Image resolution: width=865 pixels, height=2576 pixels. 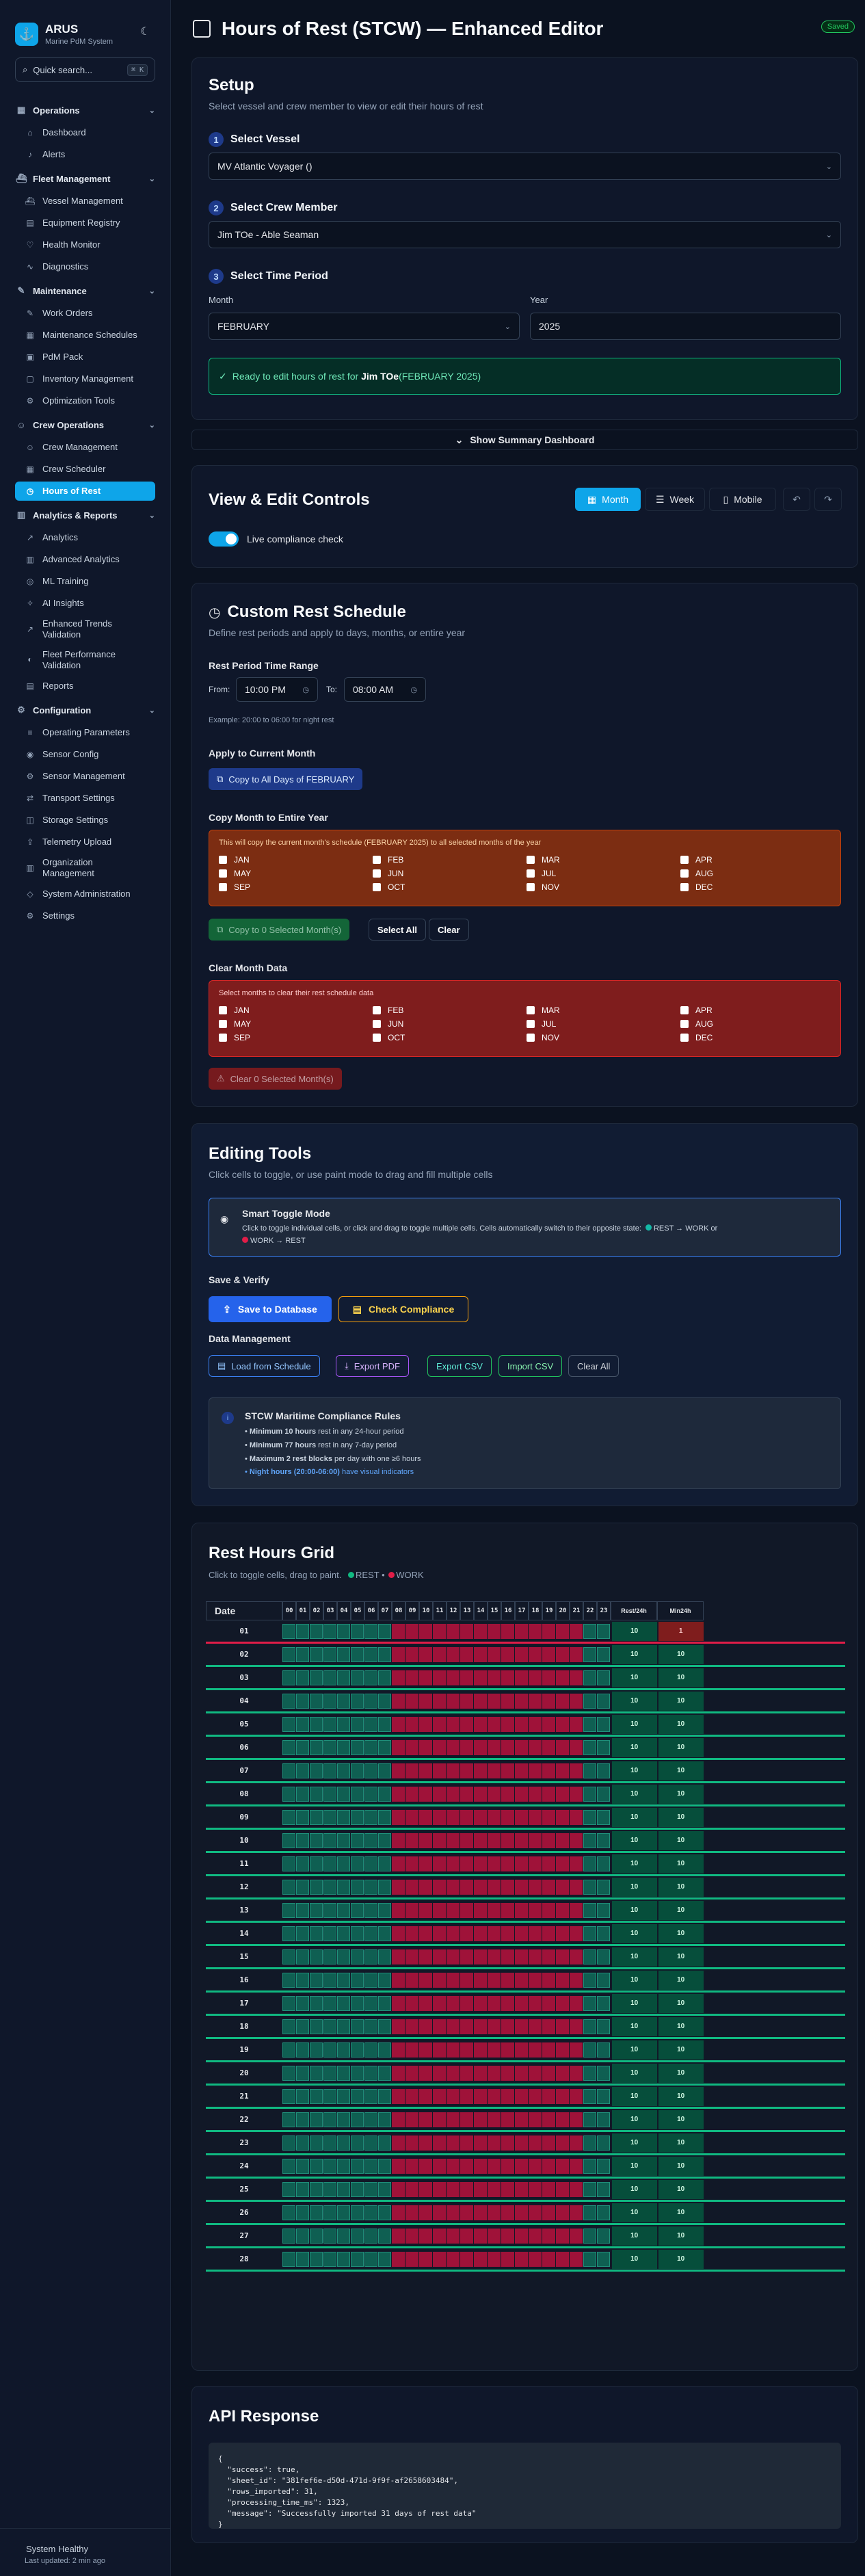 What do you see at coordinates (398, 930) in the screenshot?
I see `select-all-button: Select All` at bounding box center [398, 930].